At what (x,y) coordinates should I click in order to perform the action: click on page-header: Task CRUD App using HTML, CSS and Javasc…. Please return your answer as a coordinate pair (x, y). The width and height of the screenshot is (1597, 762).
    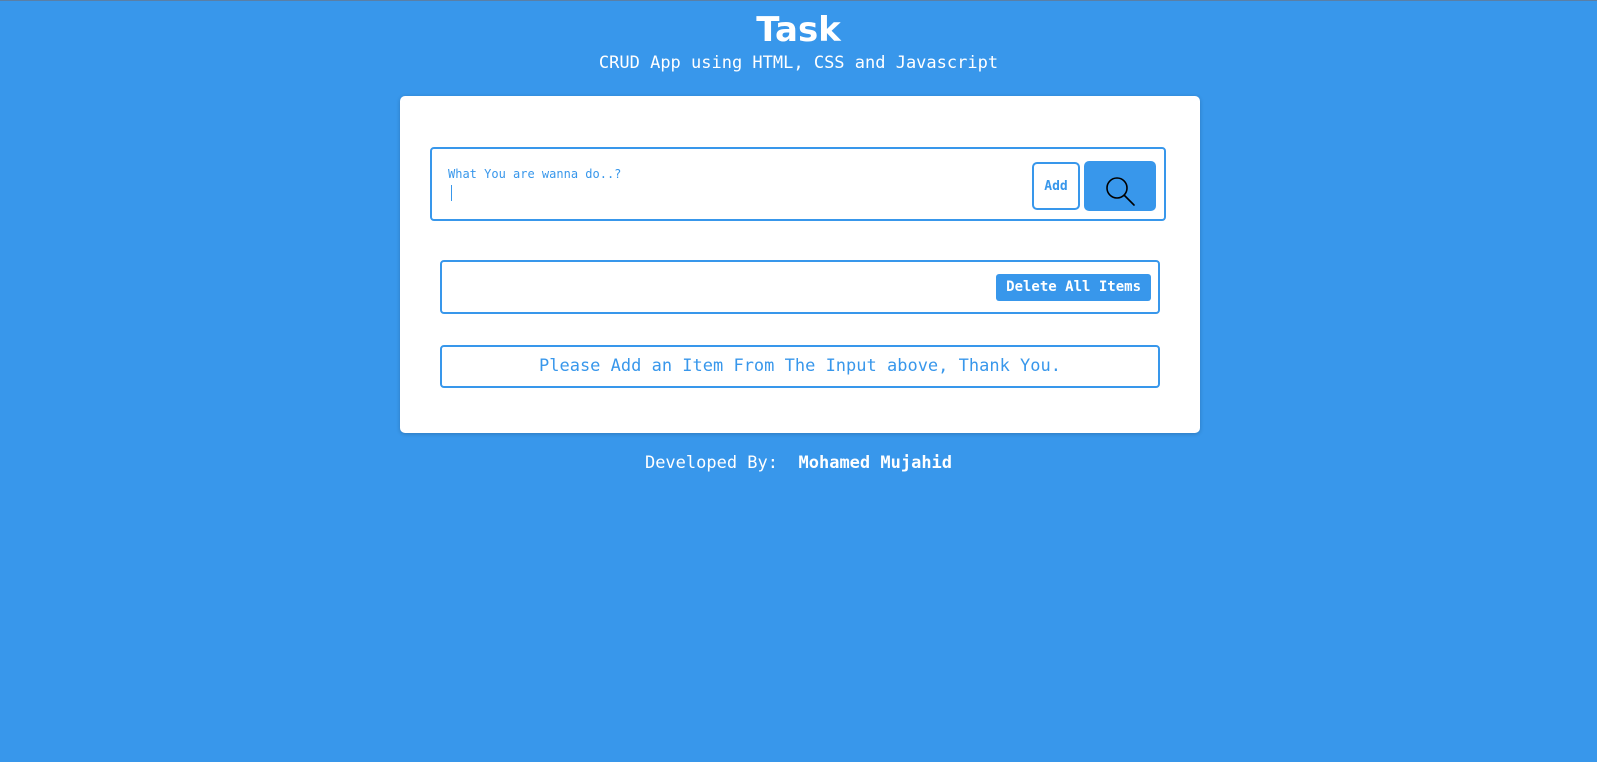
    Looking at the image, I should click on (798, 42).